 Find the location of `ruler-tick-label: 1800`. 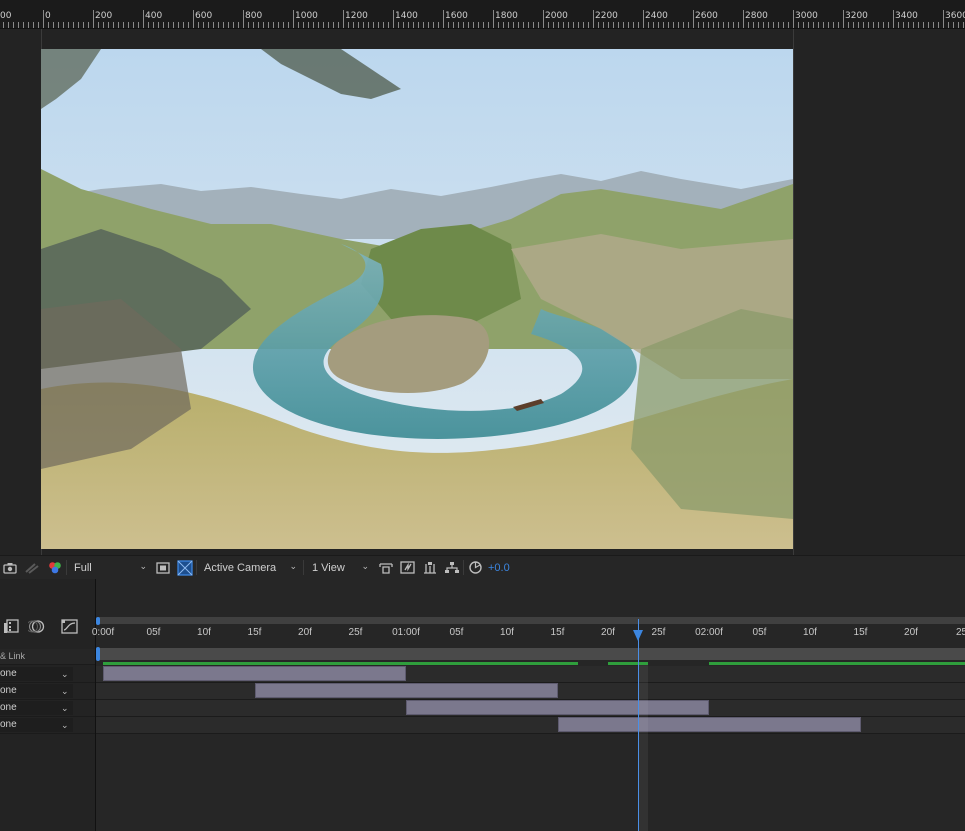

ruler-tick-label: 1800 is located at coordinates (506, 16).